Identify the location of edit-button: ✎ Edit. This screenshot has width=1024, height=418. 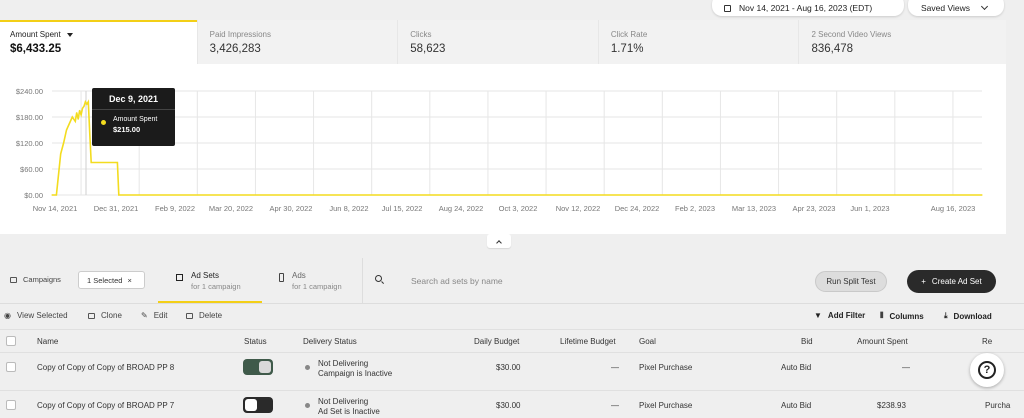
(154, 315).